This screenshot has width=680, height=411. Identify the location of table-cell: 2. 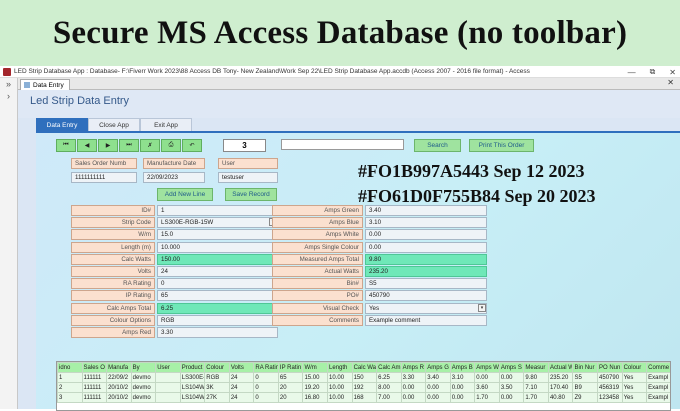
(70, 387).